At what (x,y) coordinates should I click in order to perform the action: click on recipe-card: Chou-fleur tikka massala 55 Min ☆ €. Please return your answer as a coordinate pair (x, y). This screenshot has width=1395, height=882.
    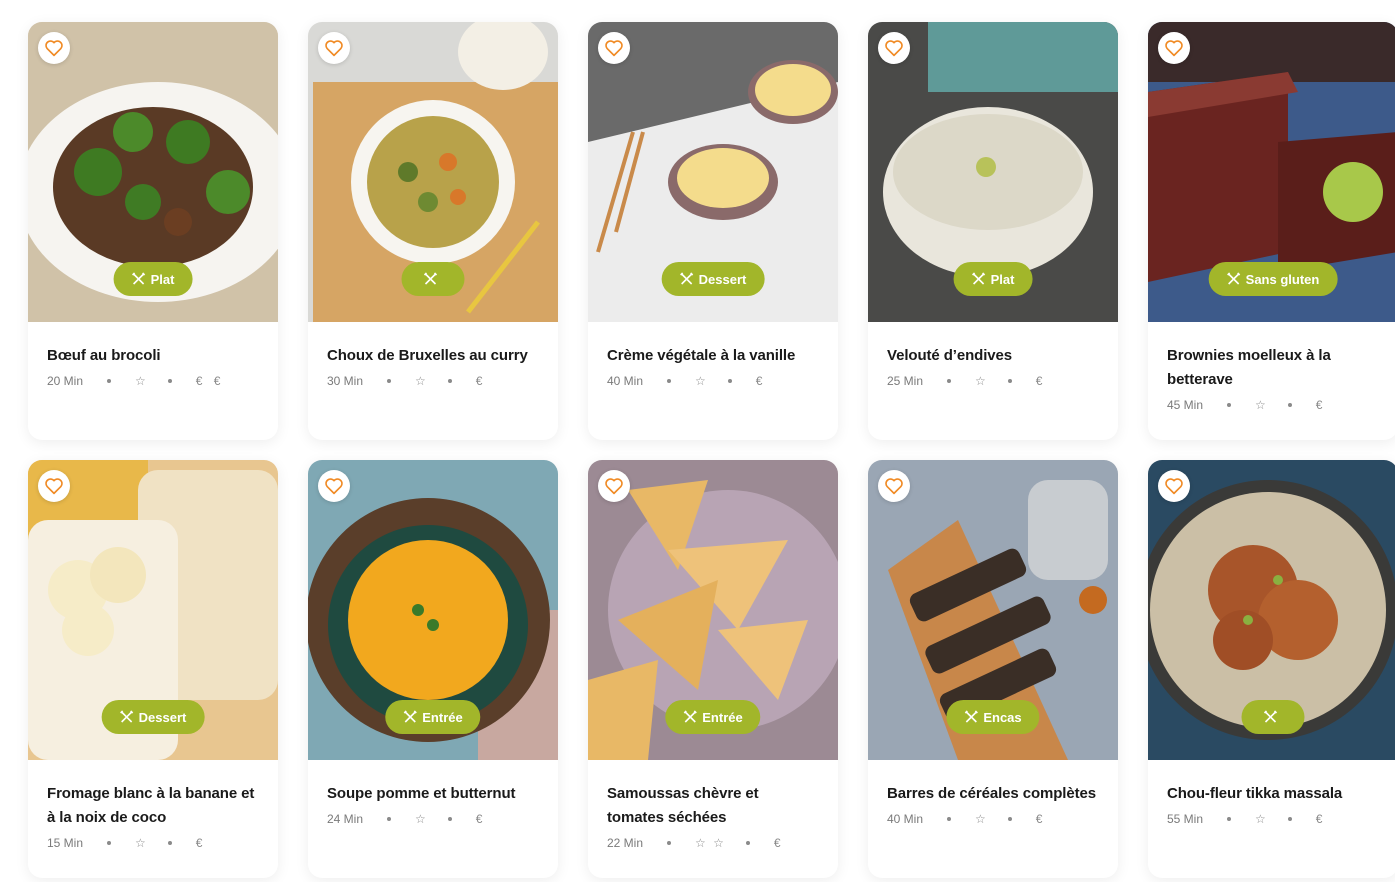
    Looking at the image, I should click on (1271, 669).